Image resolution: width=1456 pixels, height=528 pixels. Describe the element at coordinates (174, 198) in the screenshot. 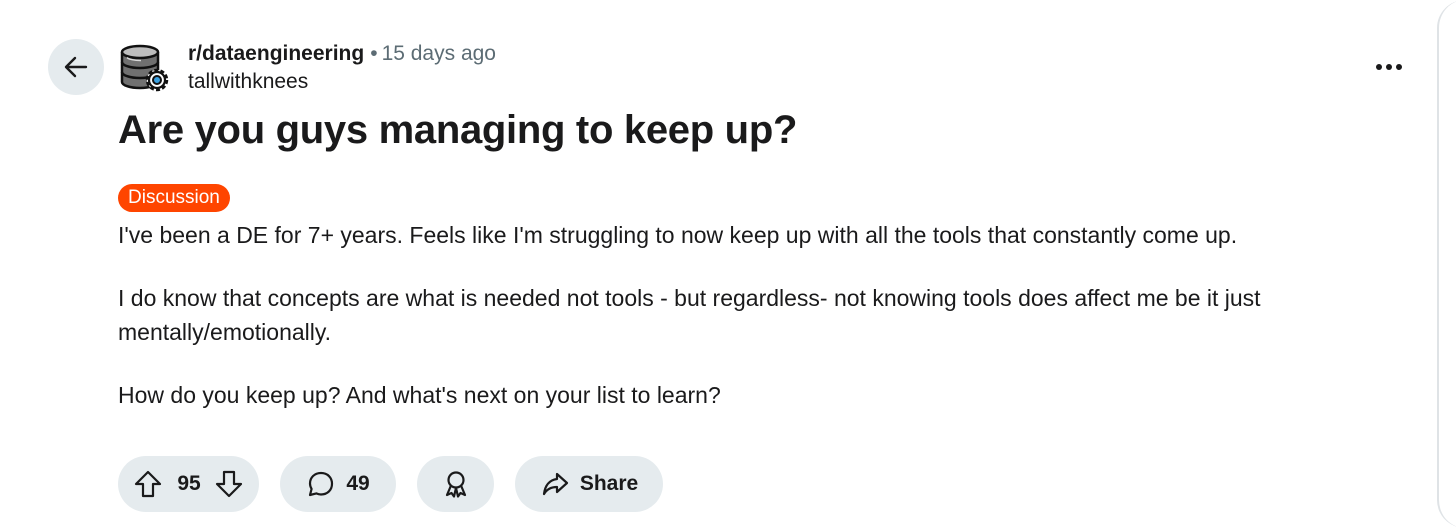

I see `flair-badge: Discussion` at that location.